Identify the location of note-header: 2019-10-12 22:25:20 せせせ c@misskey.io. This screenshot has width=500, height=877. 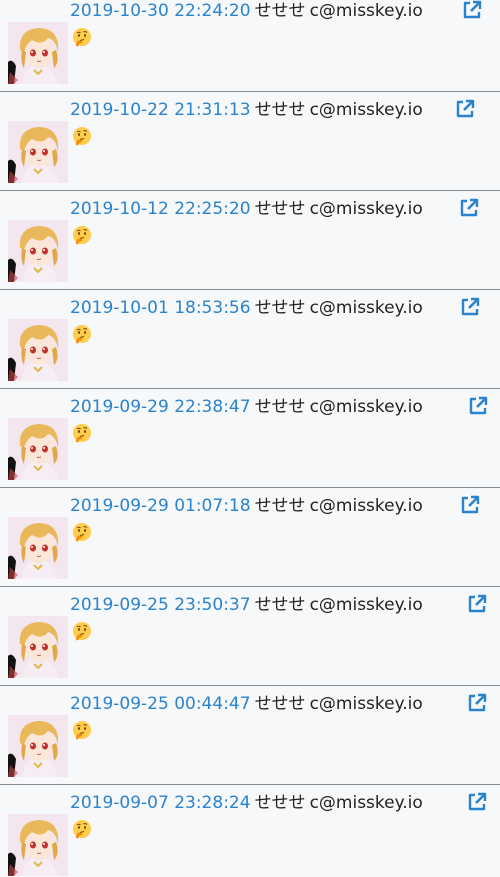
(246, 209).